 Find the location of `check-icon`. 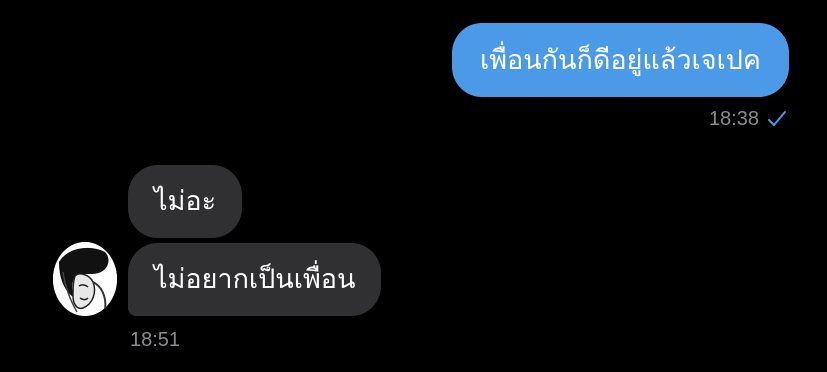

check-icon is located at coordinates (777, 118).